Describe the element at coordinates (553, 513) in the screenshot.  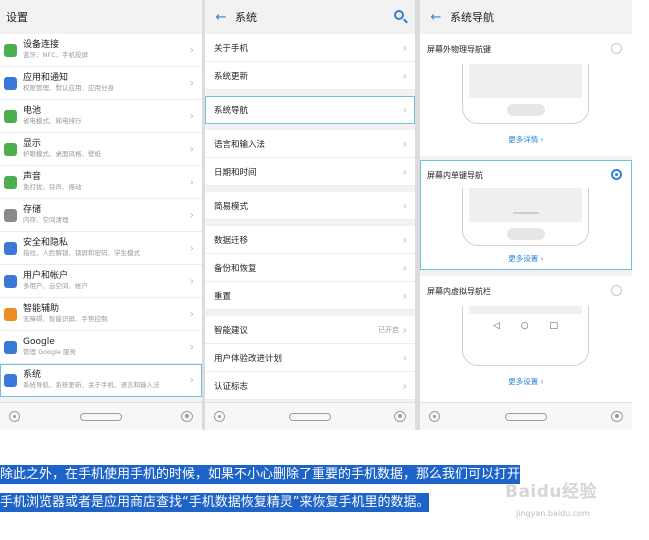
I see `watermark-url: jingyan.baidu.com` at that location.